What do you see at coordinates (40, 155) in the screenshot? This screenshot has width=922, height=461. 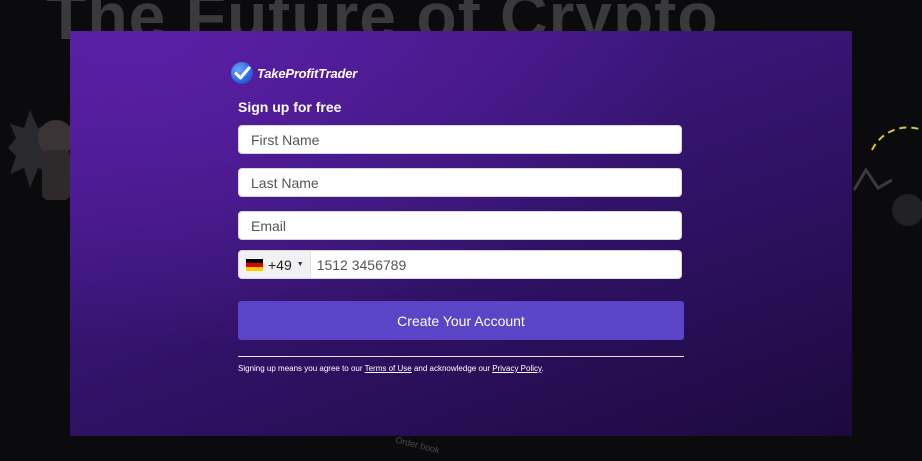 I see `background-illustration-left` at bounding box center [40, 155].